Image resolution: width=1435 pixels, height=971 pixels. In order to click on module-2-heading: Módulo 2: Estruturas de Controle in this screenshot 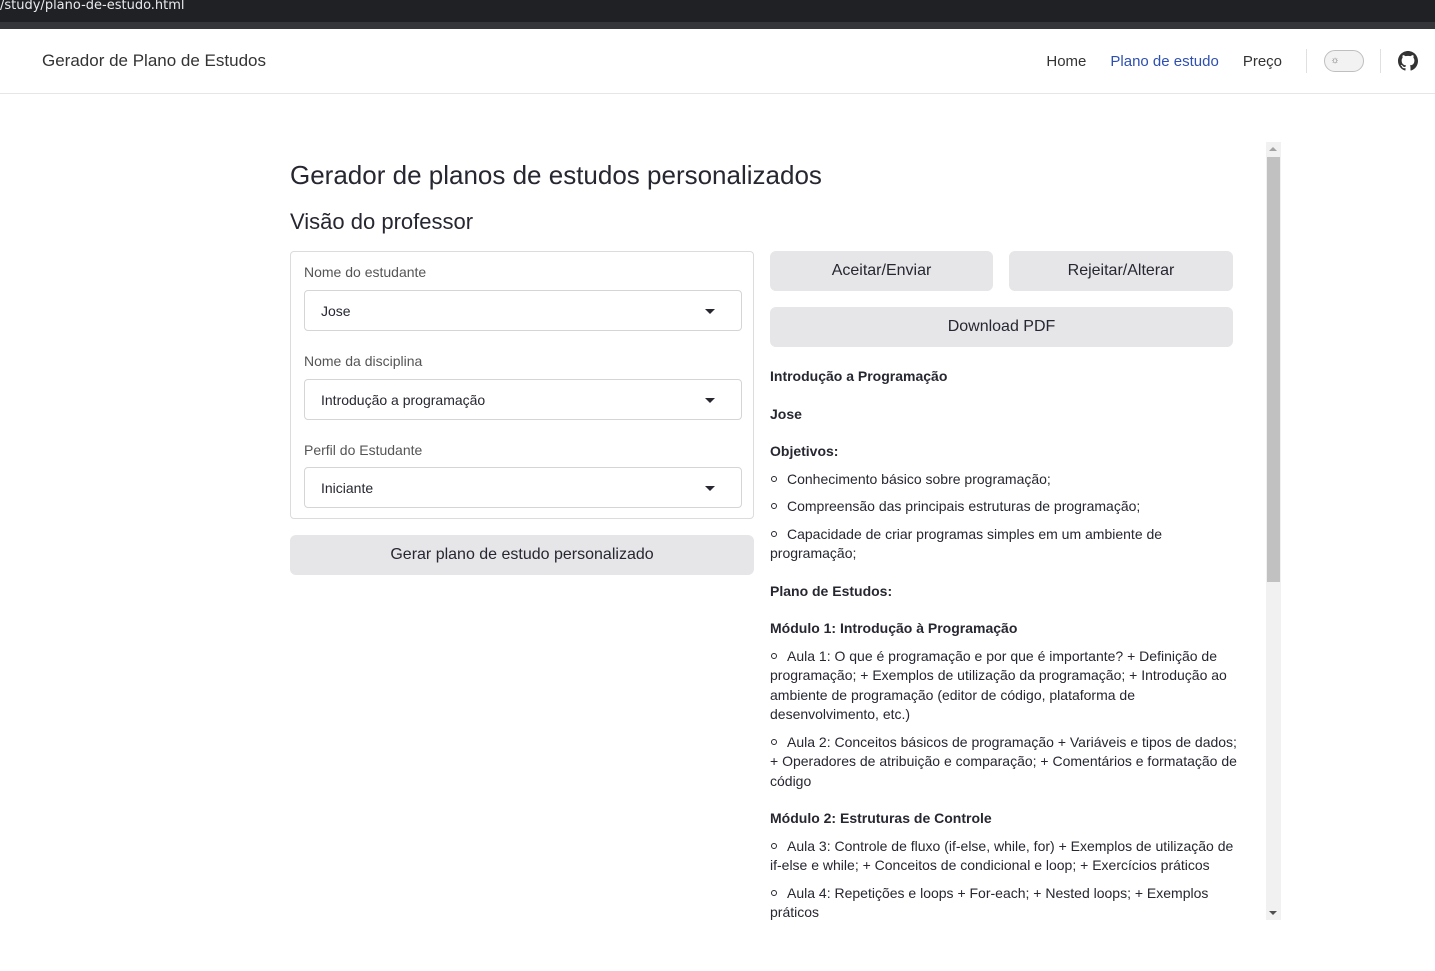, I will do `click(881, 818)`.